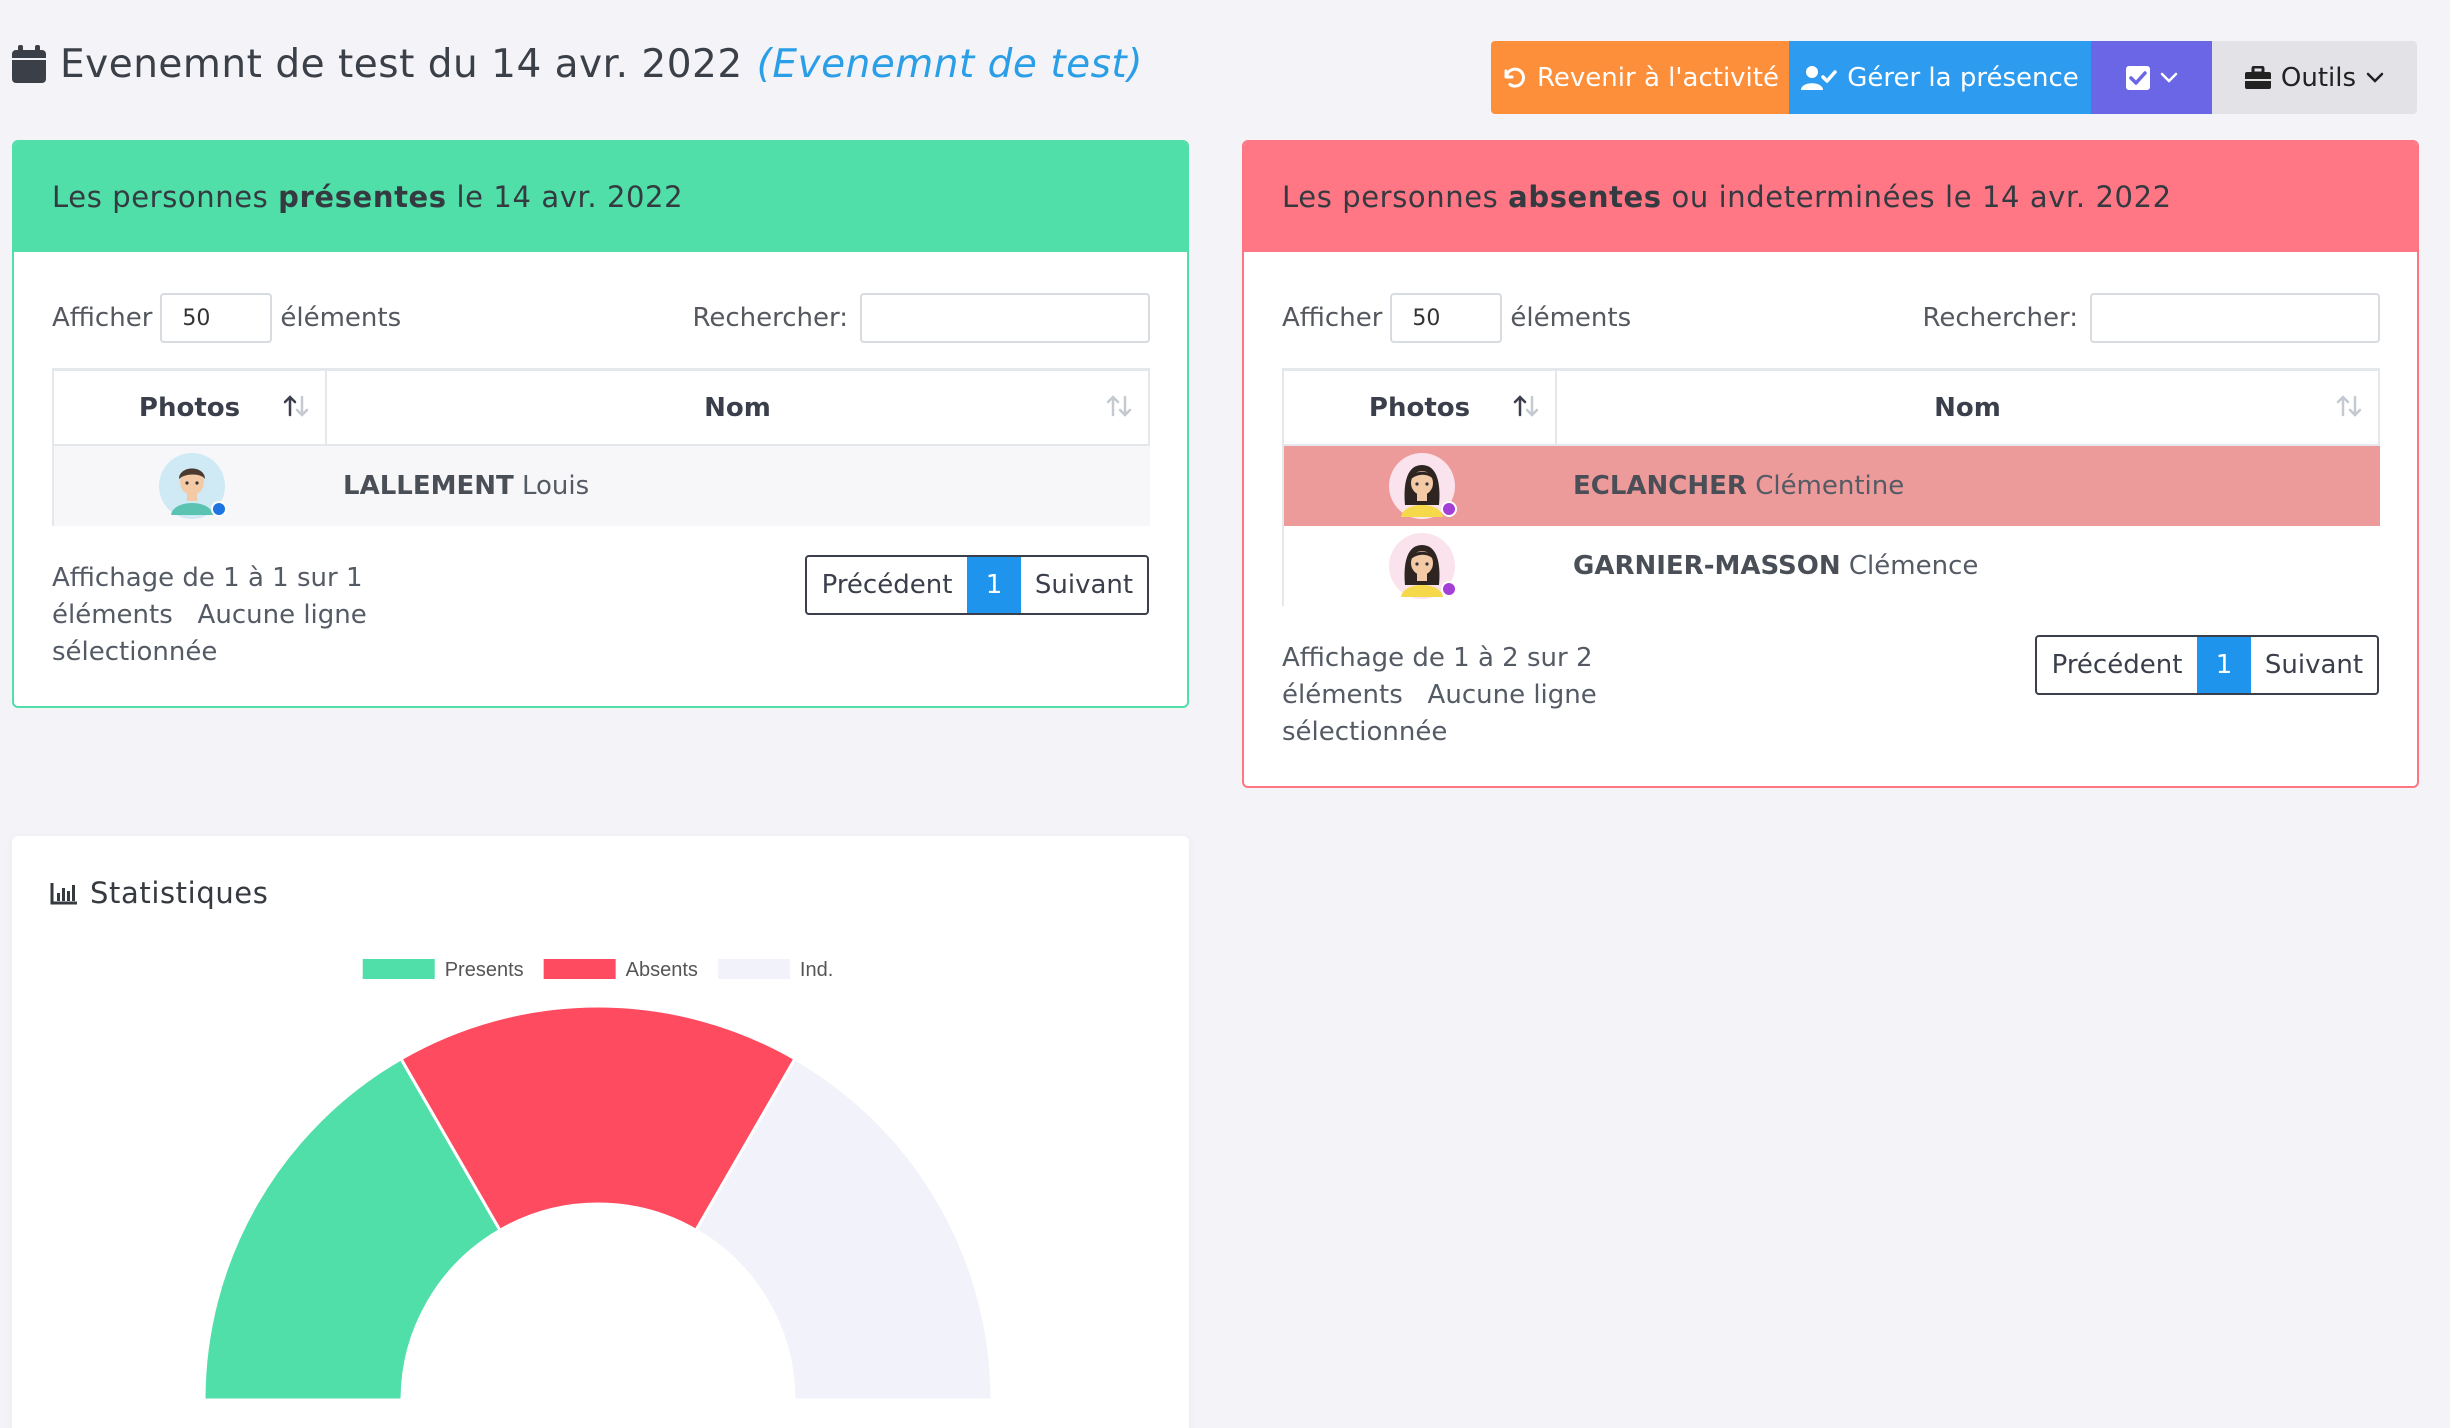  I want to click on last-name: LALLEMENT, so click(428, 486).